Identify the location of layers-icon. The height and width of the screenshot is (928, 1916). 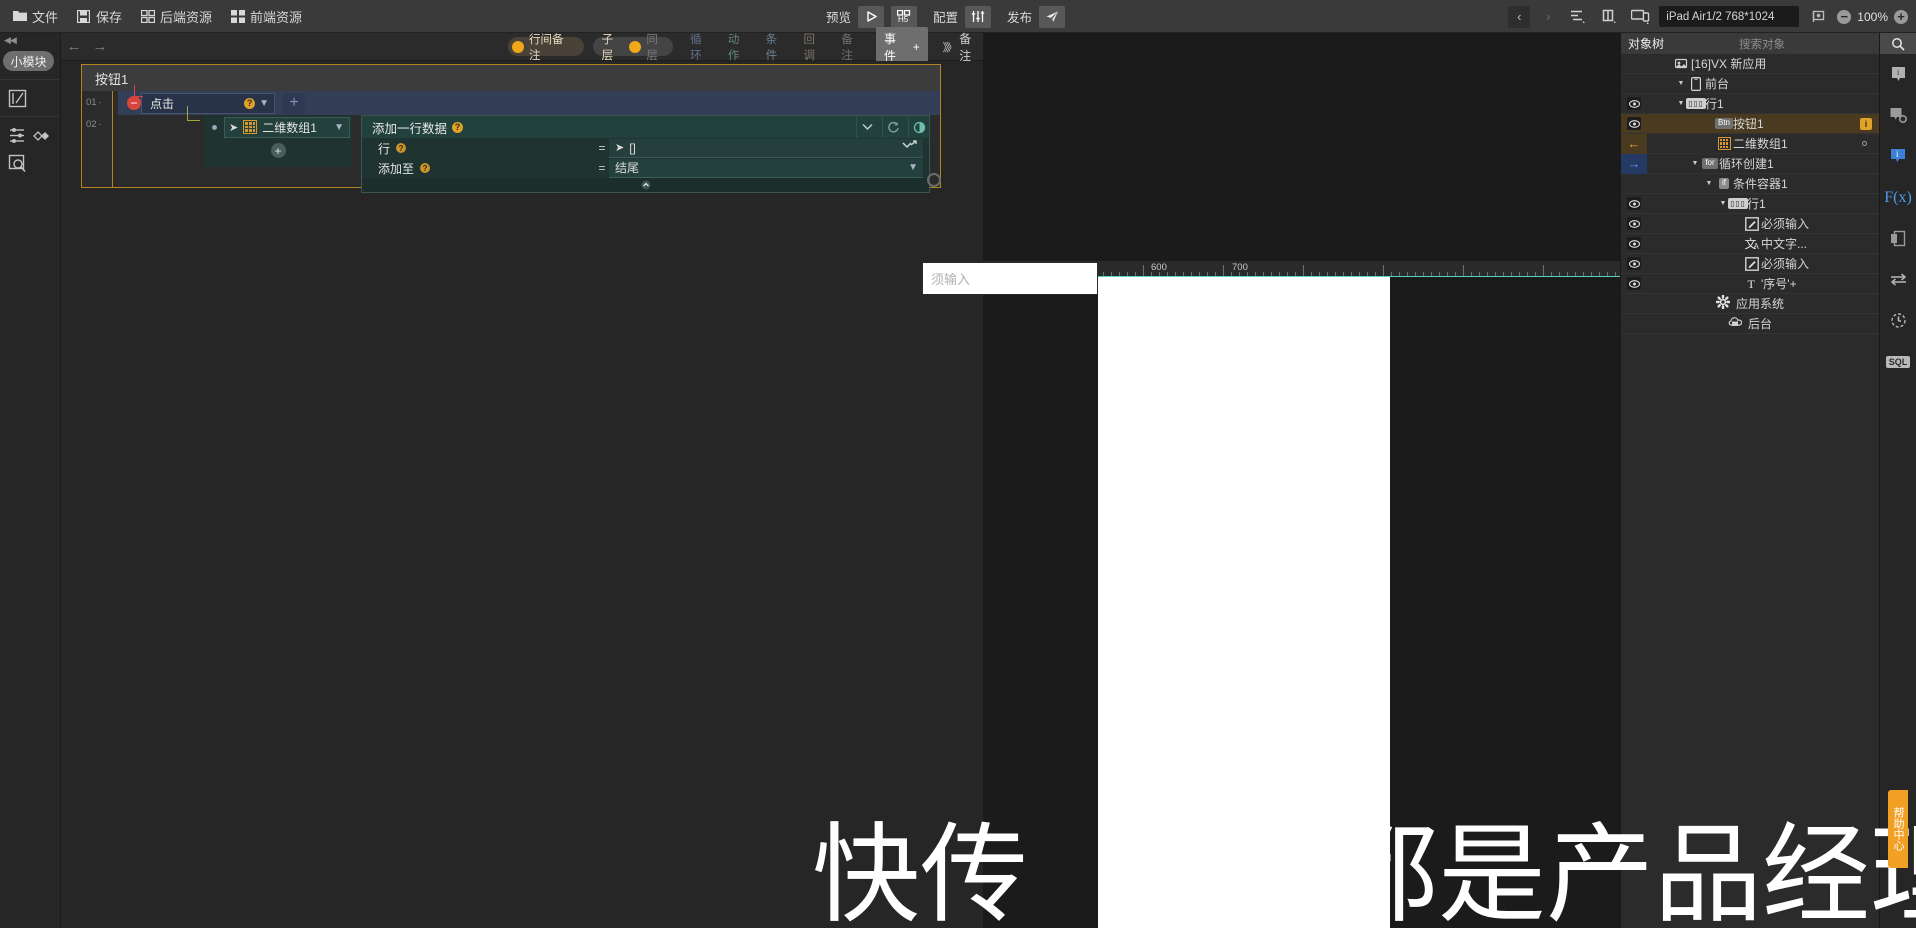
(42, 136).